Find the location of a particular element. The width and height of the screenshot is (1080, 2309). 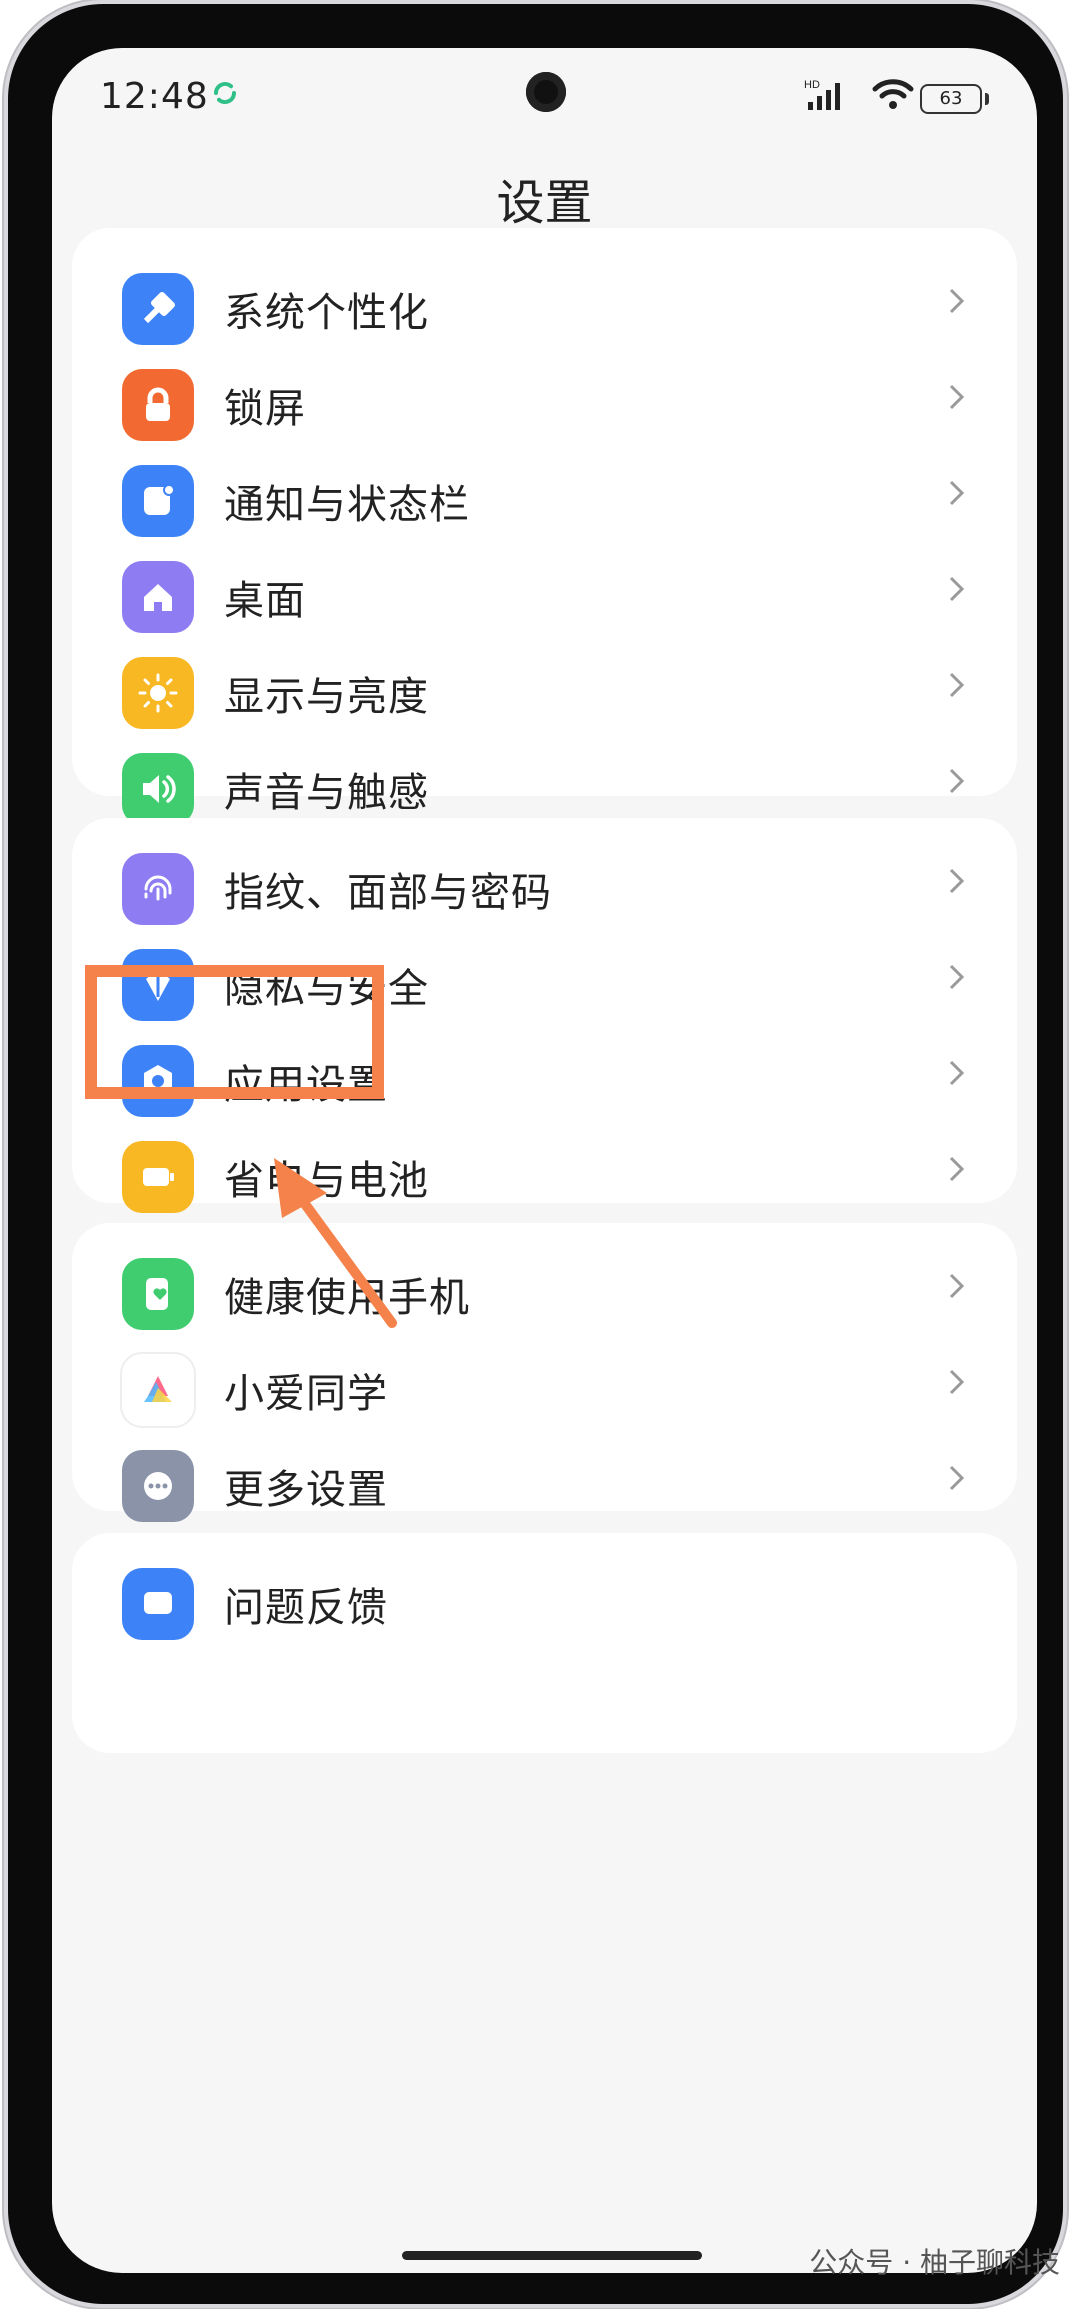

watermark: 公众号 · 柚子聊科技 is located at coordinates (934, 2262).